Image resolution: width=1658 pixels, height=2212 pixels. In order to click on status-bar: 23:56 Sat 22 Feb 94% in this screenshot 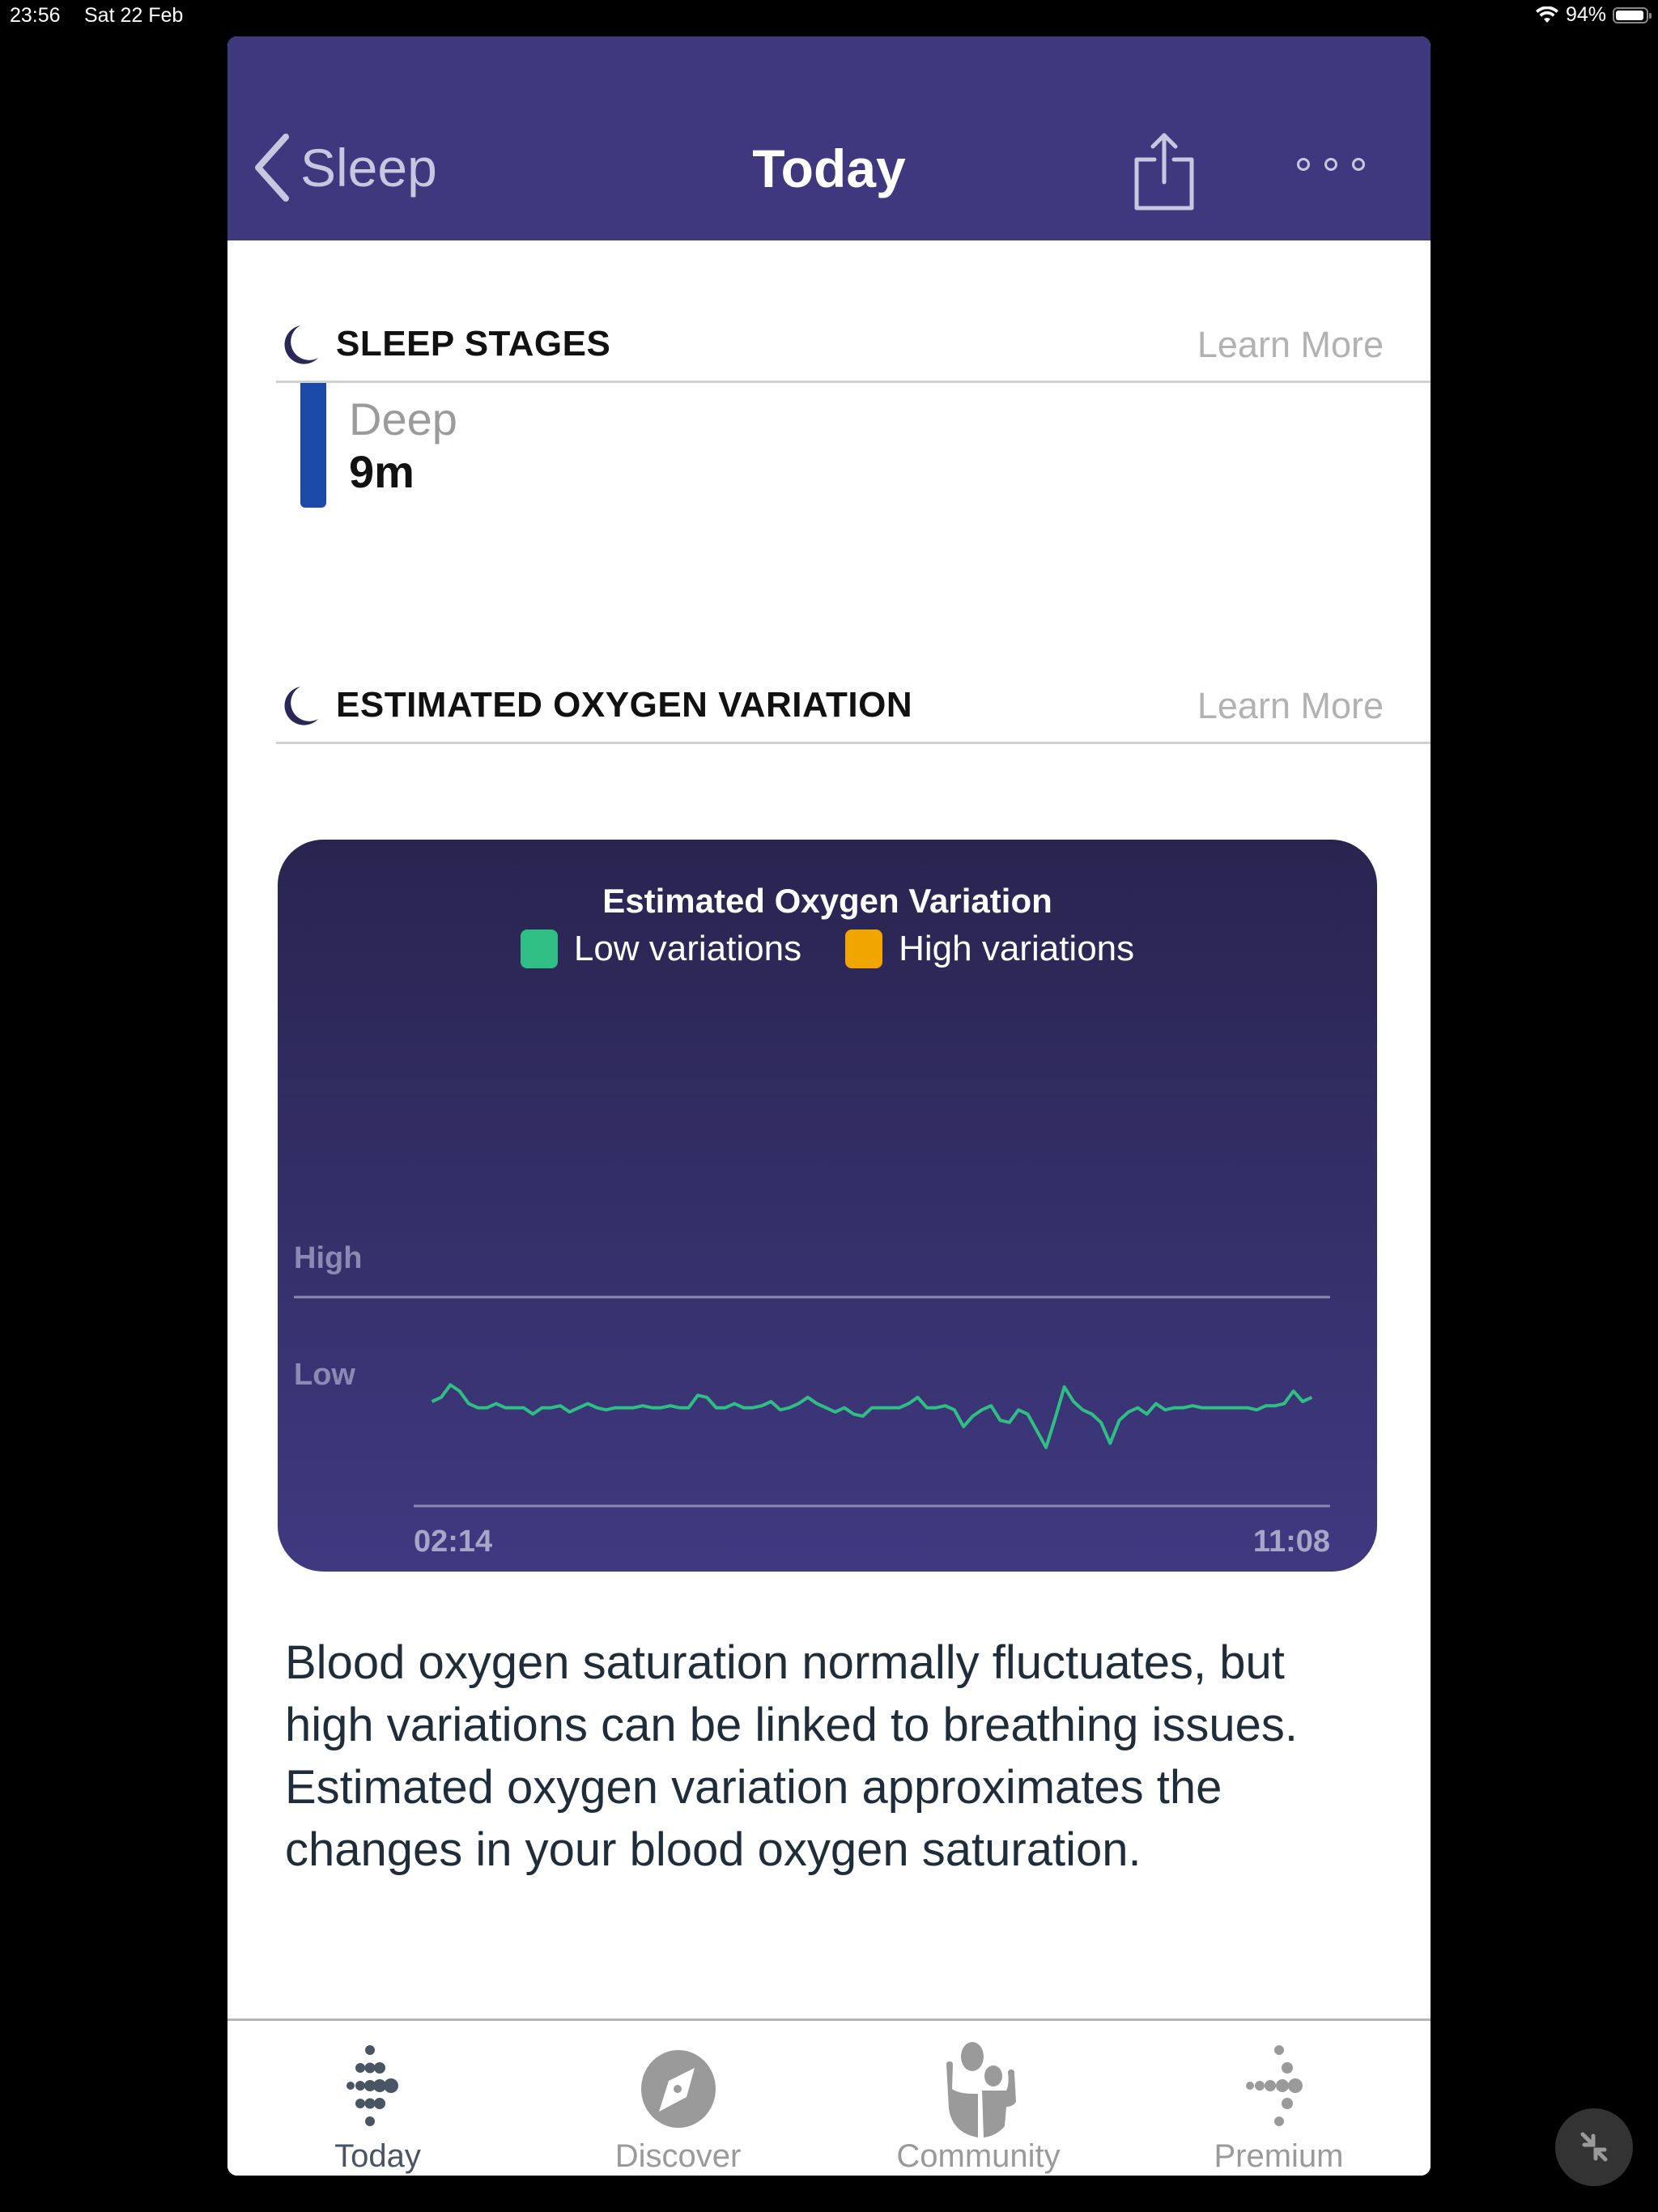, I will do `click(829, 16)`.